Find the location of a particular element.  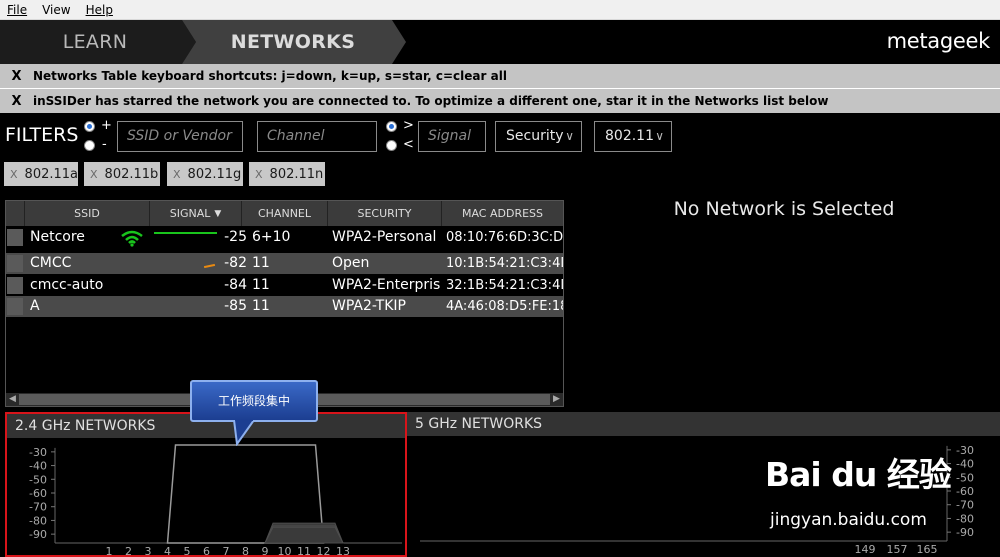

cell-security: WPA2-TKIP is located at coordinates (369, 306).